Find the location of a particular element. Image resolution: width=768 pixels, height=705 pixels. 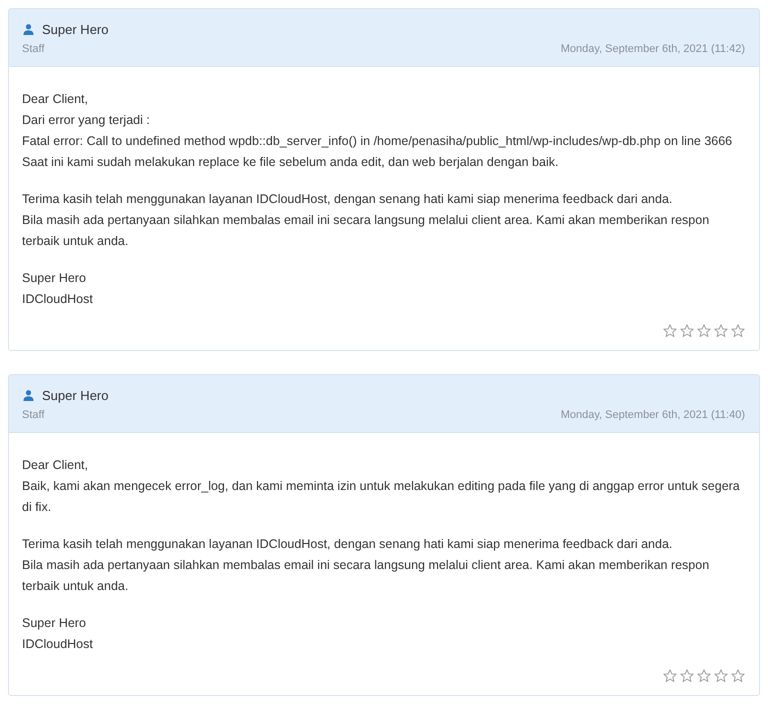

message-date: Monday, September 6th, 2021 (11:42) is located at coordinates (652, 48).